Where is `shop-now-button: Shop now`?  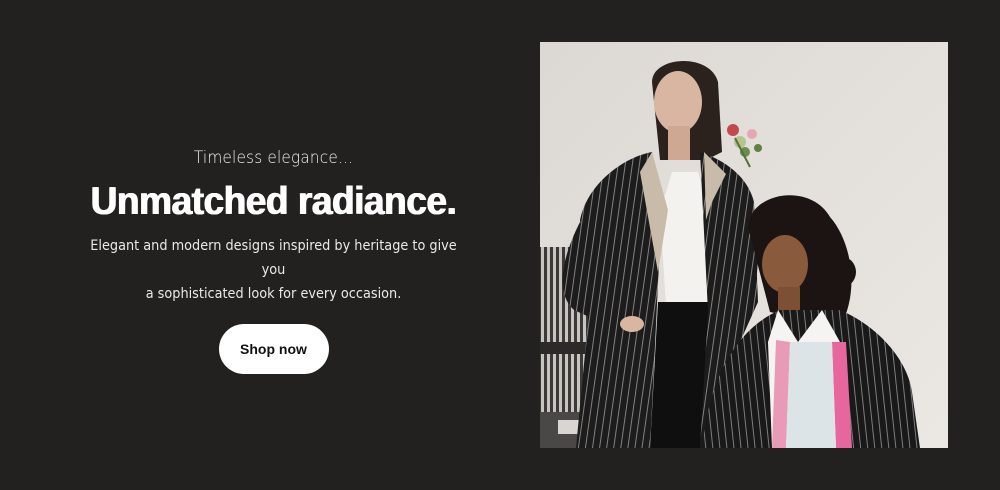 shop-now-button: Shop now is located at coordinates (273, 349).